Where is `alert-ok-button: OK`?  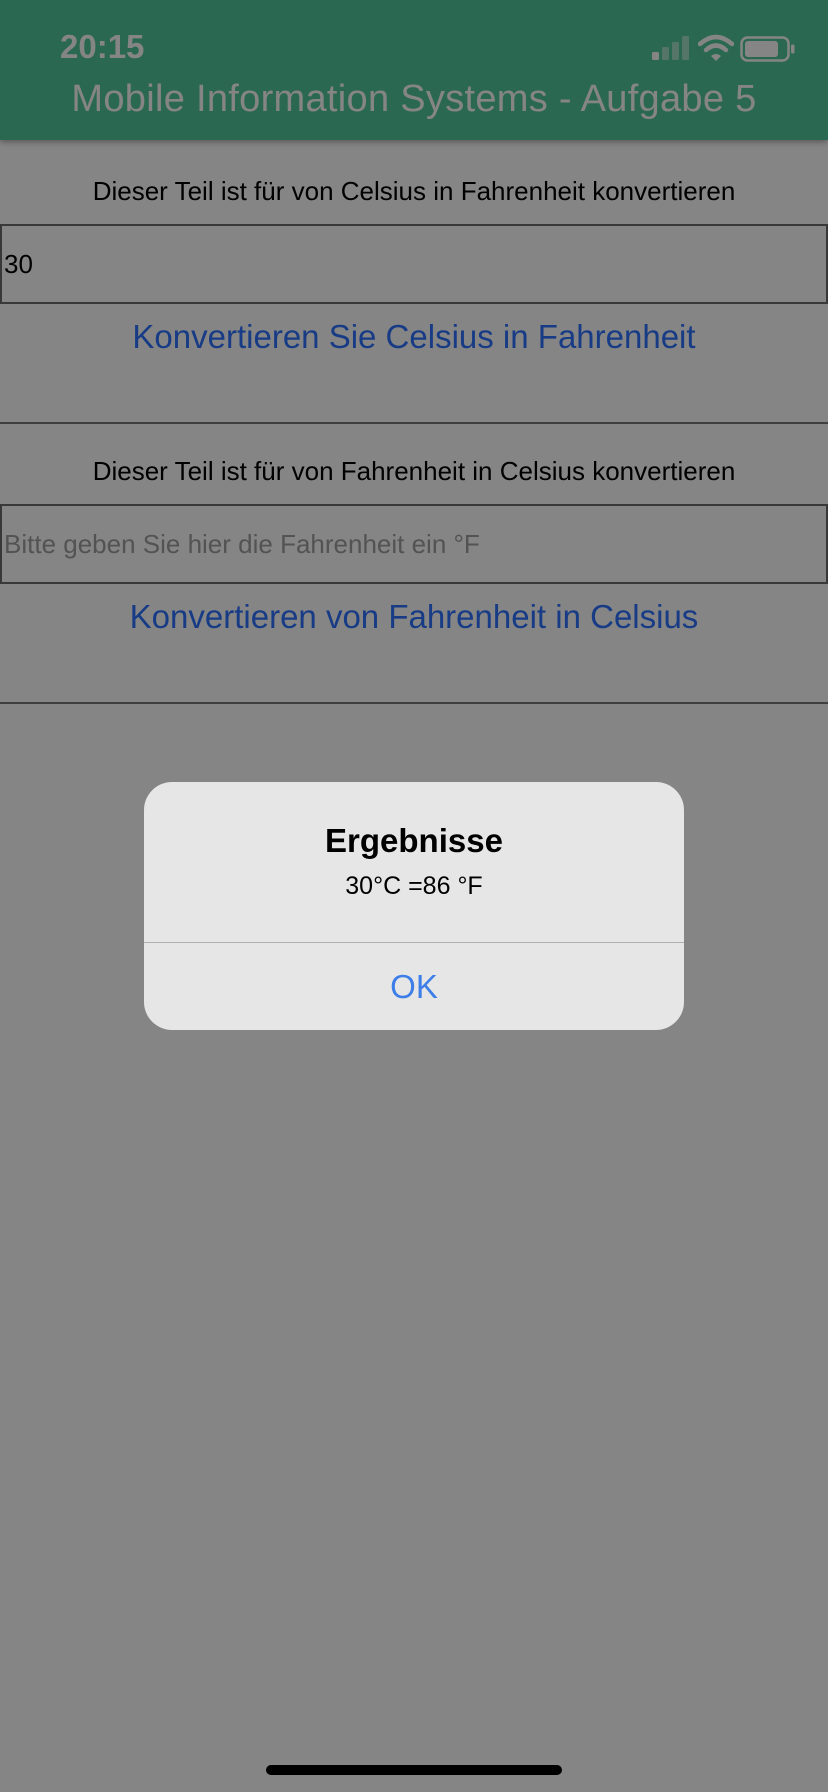 alert-ok-button: OK is located at coordinates (414, 986).